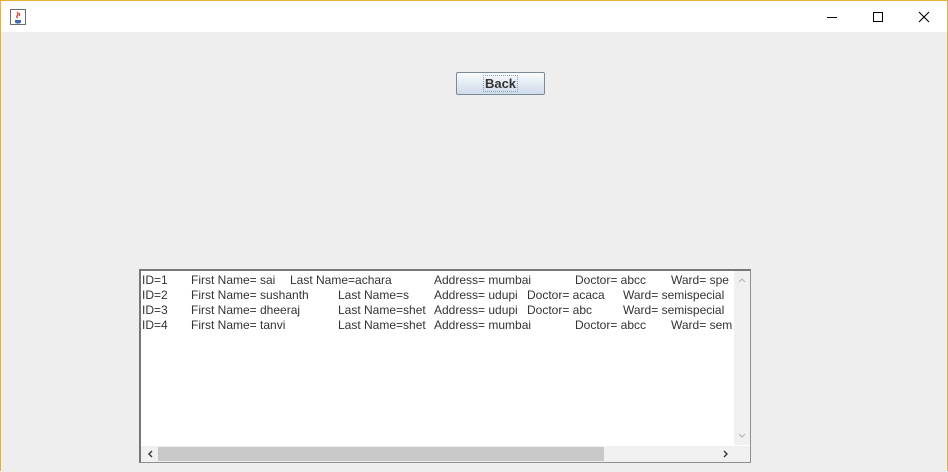 The image size is (948, 472). What do you see at coordinates (560, 310) in the screenshot?
I see `record-doctor: Doctor= abc` at bounding box center [560, 310].